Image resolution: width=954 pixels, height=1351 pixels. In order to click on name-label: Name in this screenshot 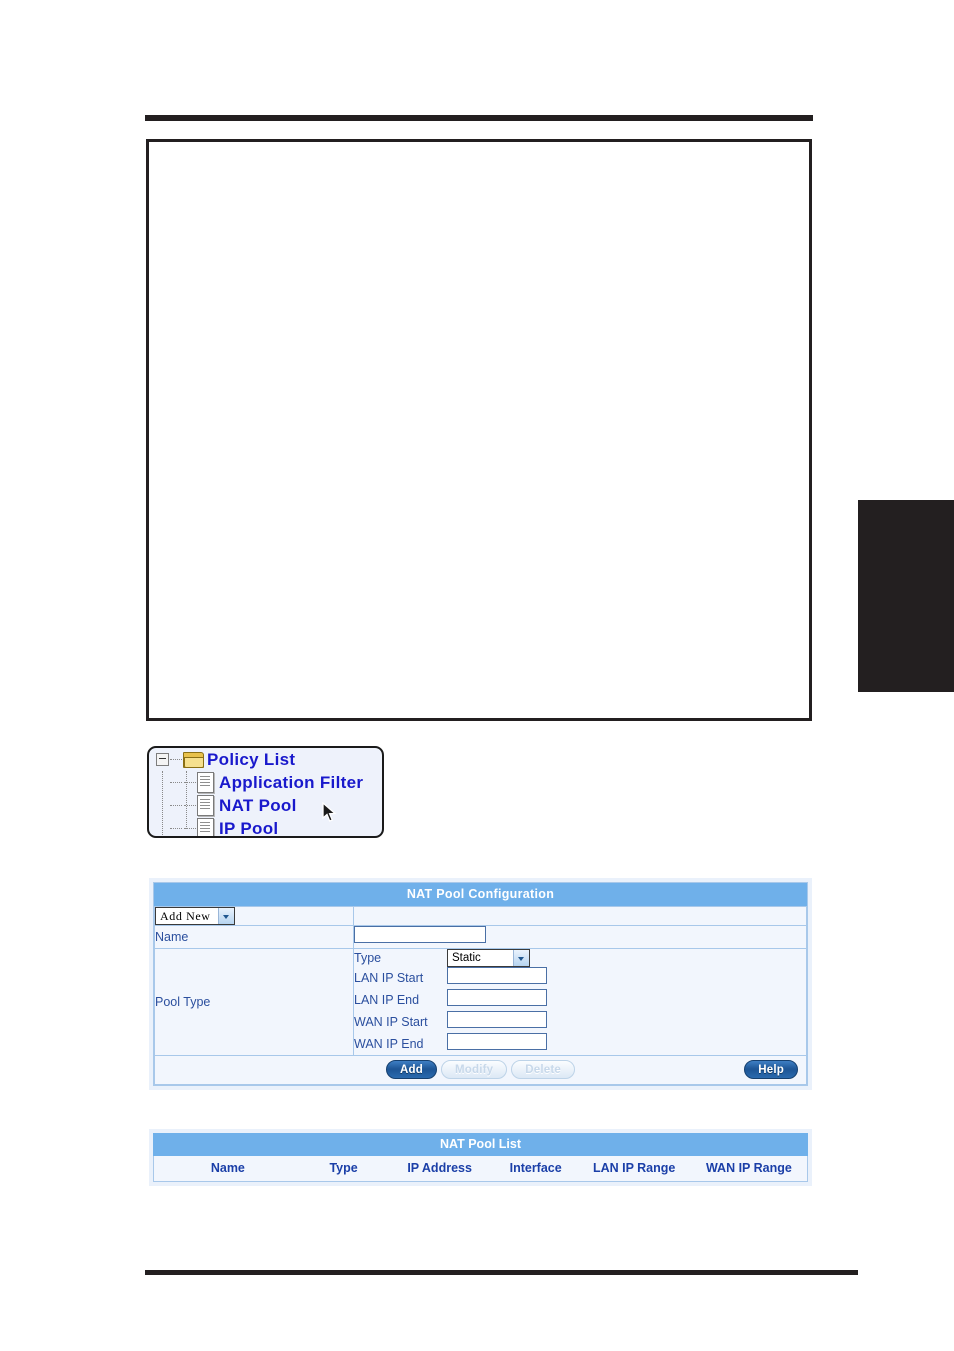, I will do `click(172, 937)`.